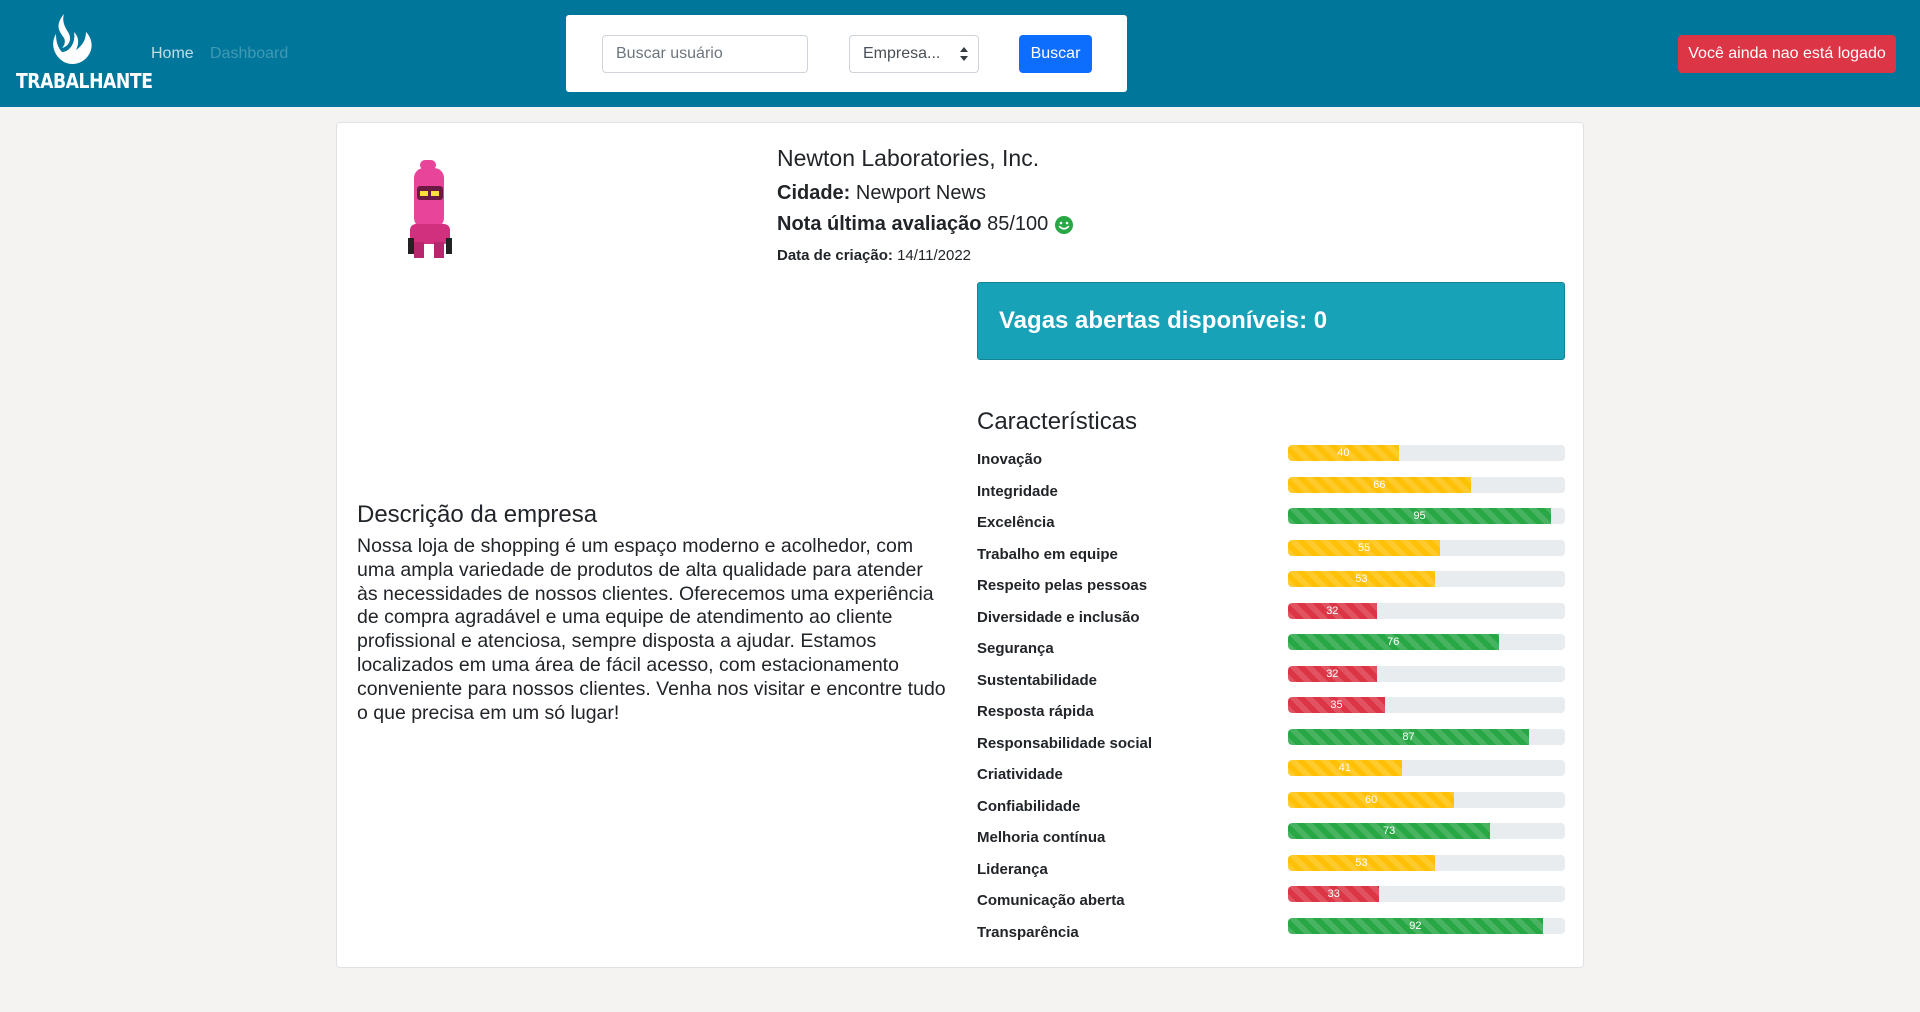 This screenshot has height=1012, width=1920. What do you see at coordinates (1065, 743) in the screenshot?
I see `characteristic-label: Responsabilidade social` at bounding box center [1065, 743].